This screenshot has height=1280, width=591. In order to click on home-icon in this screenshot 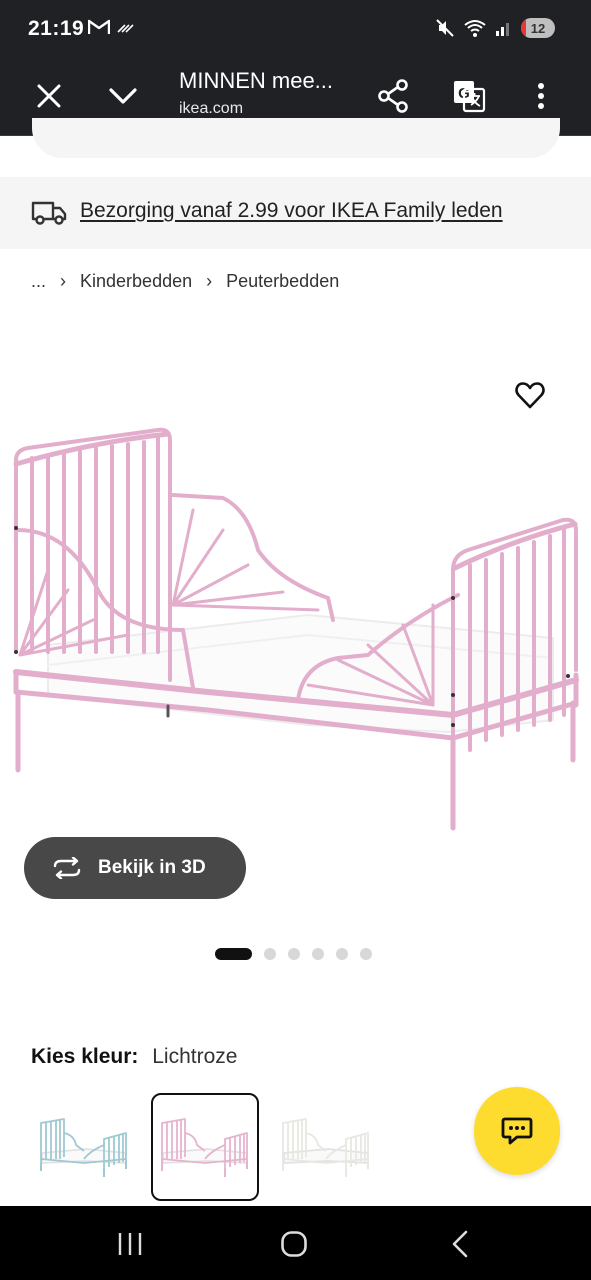, I will do `click(294, 1244)`.